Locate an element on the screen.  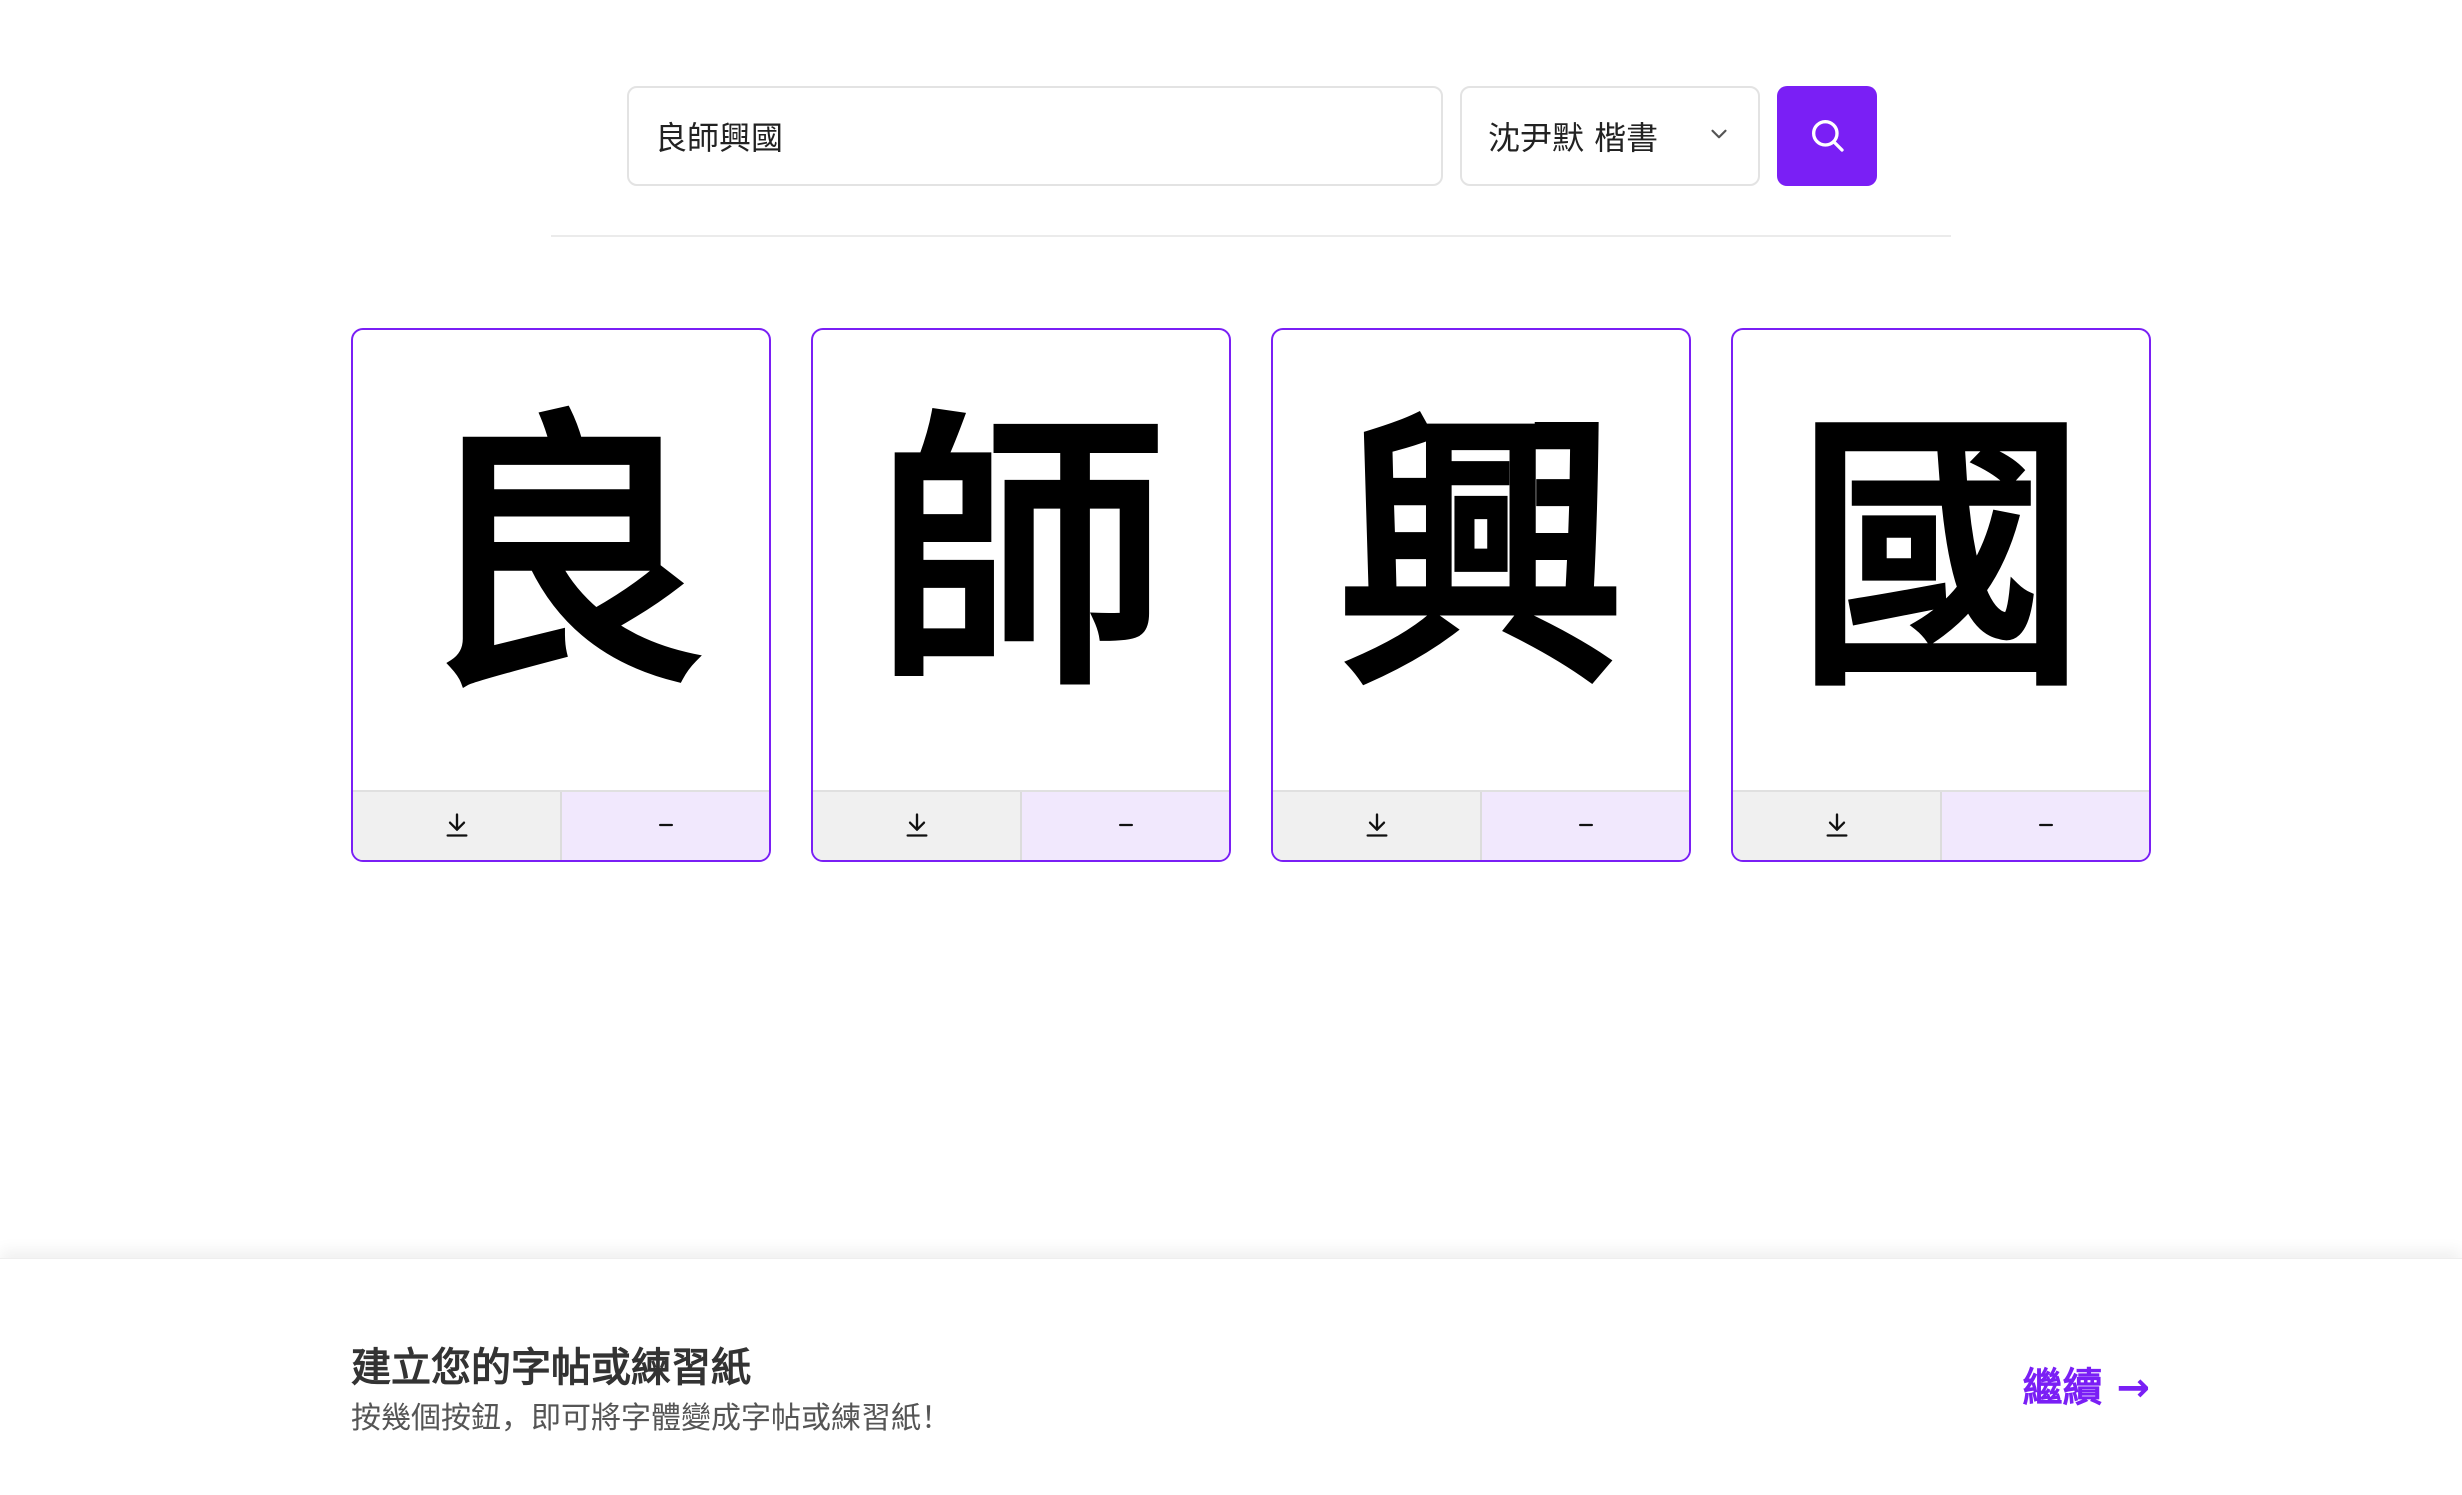
glyph-character: 國 is located at coordinates (1941, 556).